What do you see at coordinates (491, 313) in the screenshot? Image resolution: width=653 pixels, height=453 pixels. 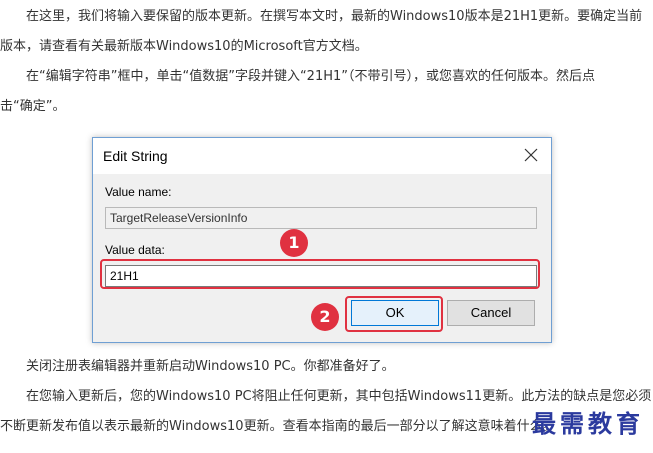 I see `cancel-button: Cancel` at bounding box center [491, 313].